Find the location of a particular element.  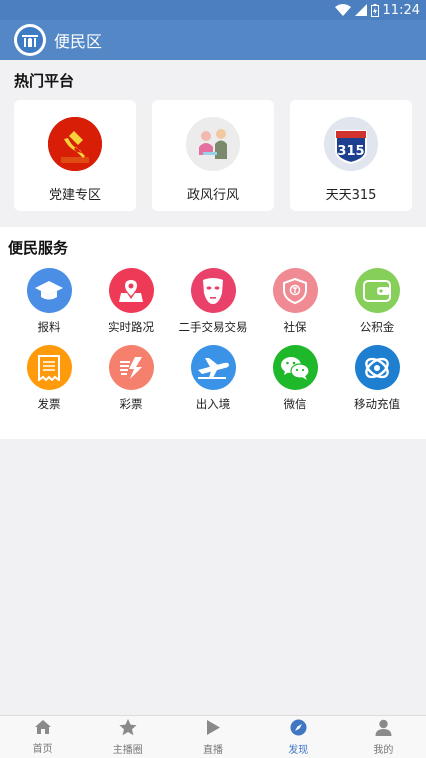

meeting-people-icon is located at coordinates (213, 144).